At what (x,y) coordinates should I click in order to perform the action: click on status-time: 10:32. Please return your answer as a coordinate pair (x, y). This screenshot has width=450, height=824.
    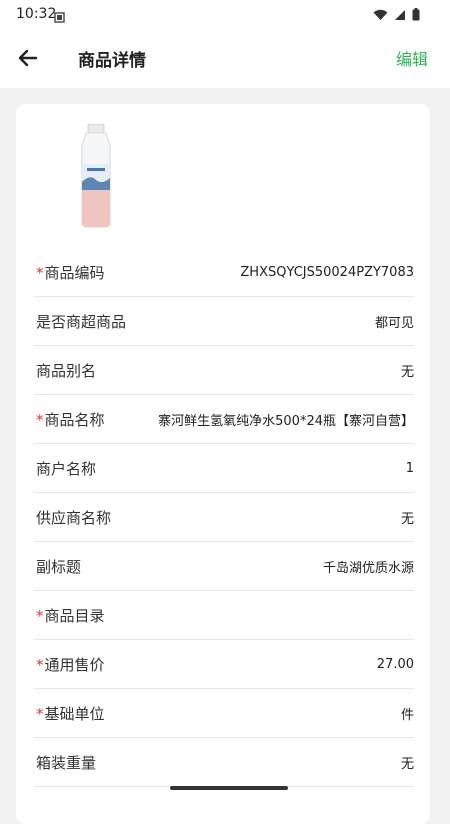
    Looking at the image, I should click on (36, 14).